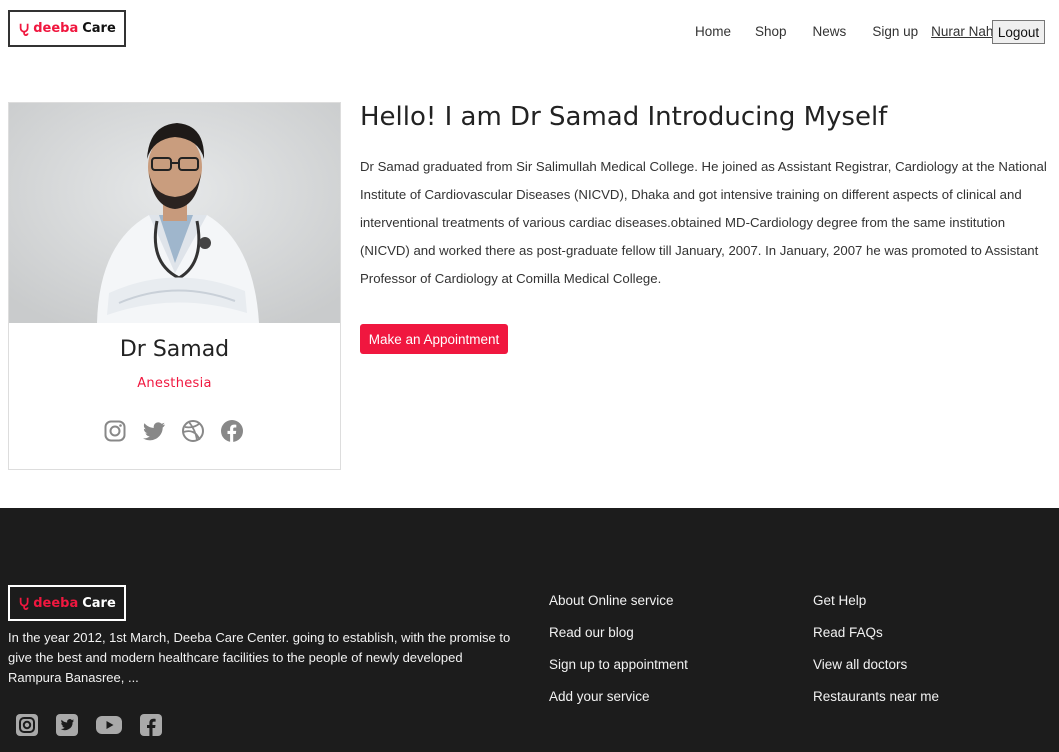 Image resolution: width=1059 pixels, height=752 pixels. I want to click on logout-button: Logout, so click(1018, 32).